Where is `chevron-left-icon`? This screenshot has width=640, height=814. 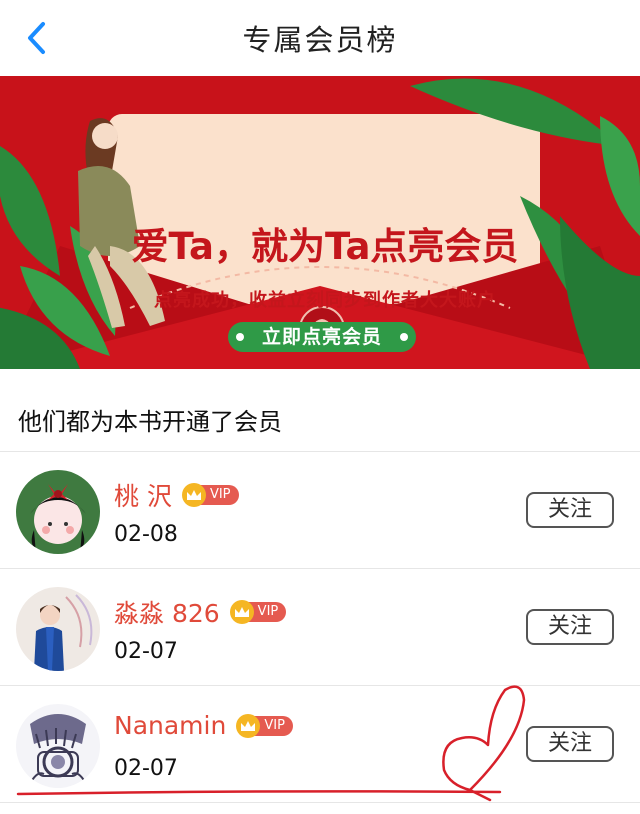 chevron-left-icon is located at coordinates (36, 38).